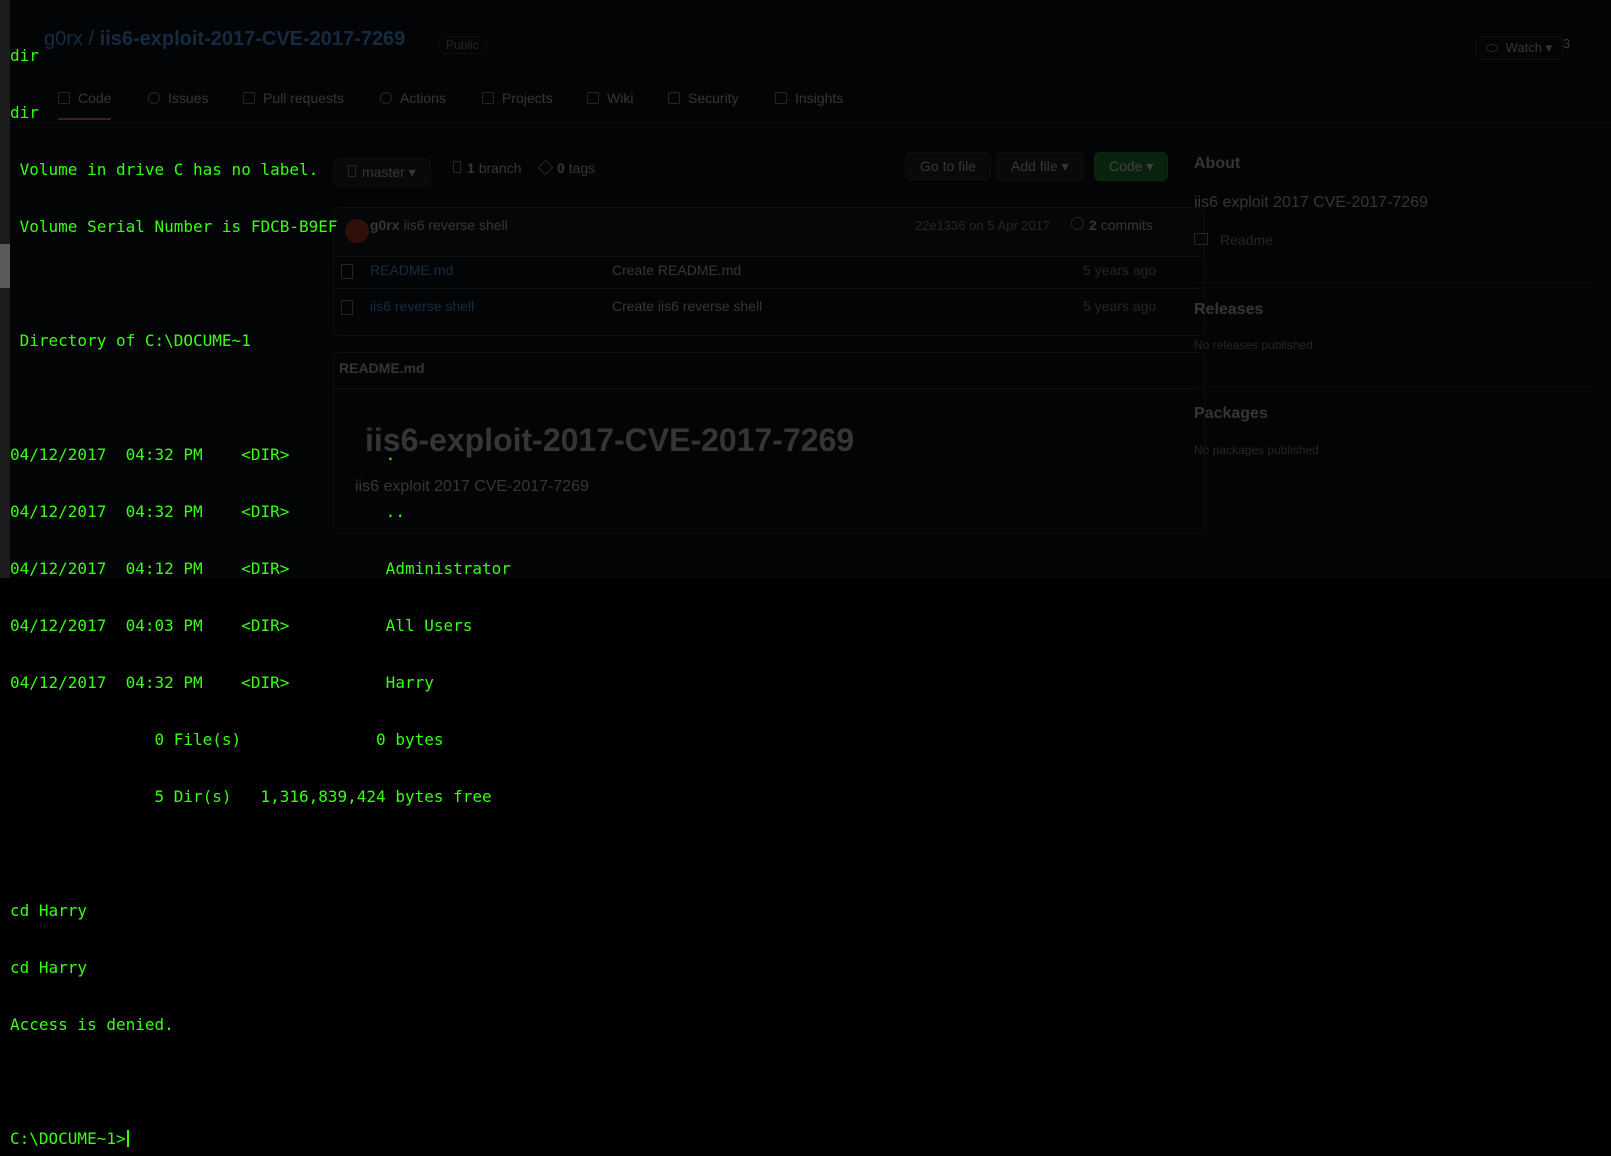 This screenshot has width=1611, height=1156. I want to click on text-cursor, so click(127, 1138).